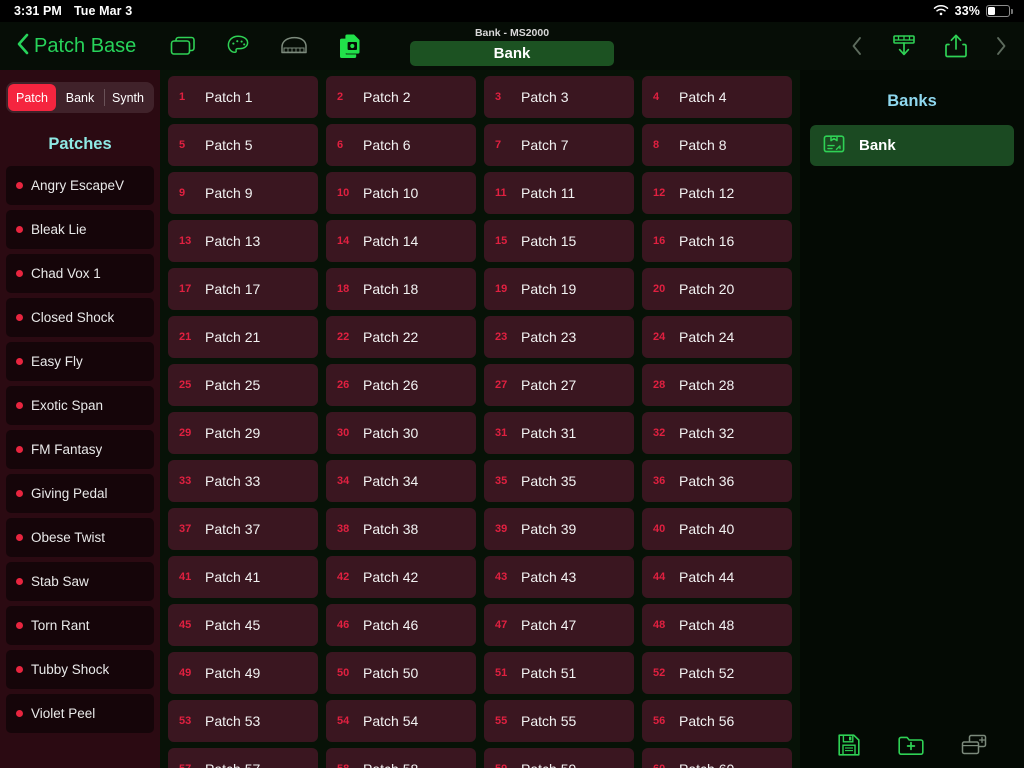 This screenshot has height=768, width=1024. I want to click on patch-cell: 54 Patch 54, so click(401, 721).